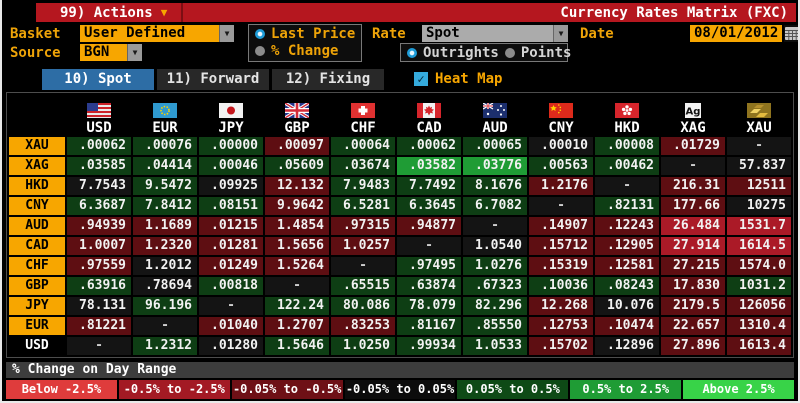  What do you see at coordinates (99, 146) in the screenshot?
I see `cell-xau-usd: .00062` at bounding box center [99, 146].